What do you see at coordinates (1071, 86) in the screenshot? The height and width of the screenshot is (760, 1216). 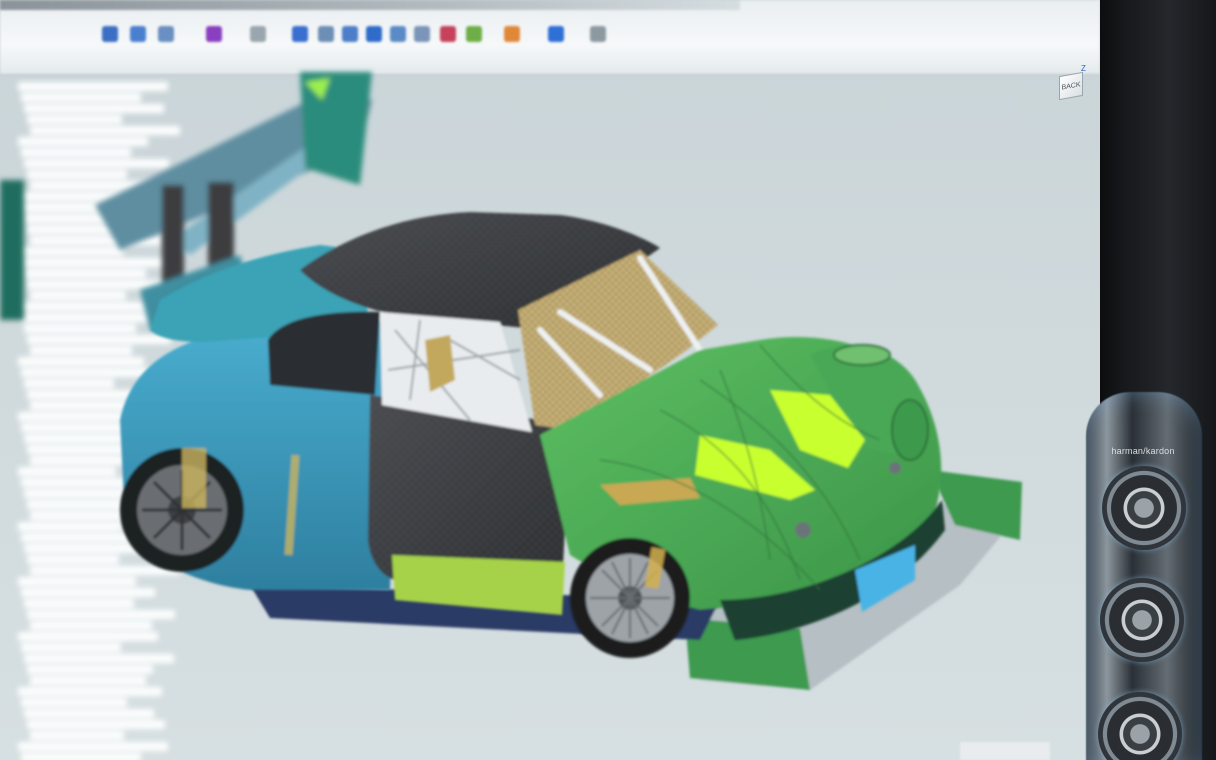 I see `view-cube-face: BACK` at bounding box center [1071, 86].